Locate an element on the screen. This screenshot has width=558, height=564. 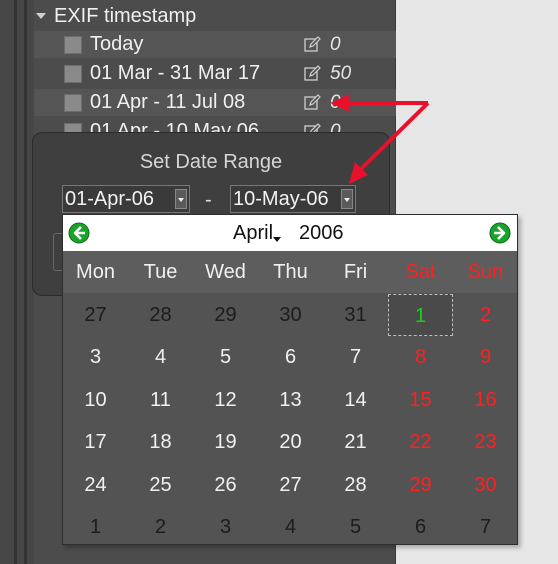
collapse-caret-icon is located at coordinates (41, 16).